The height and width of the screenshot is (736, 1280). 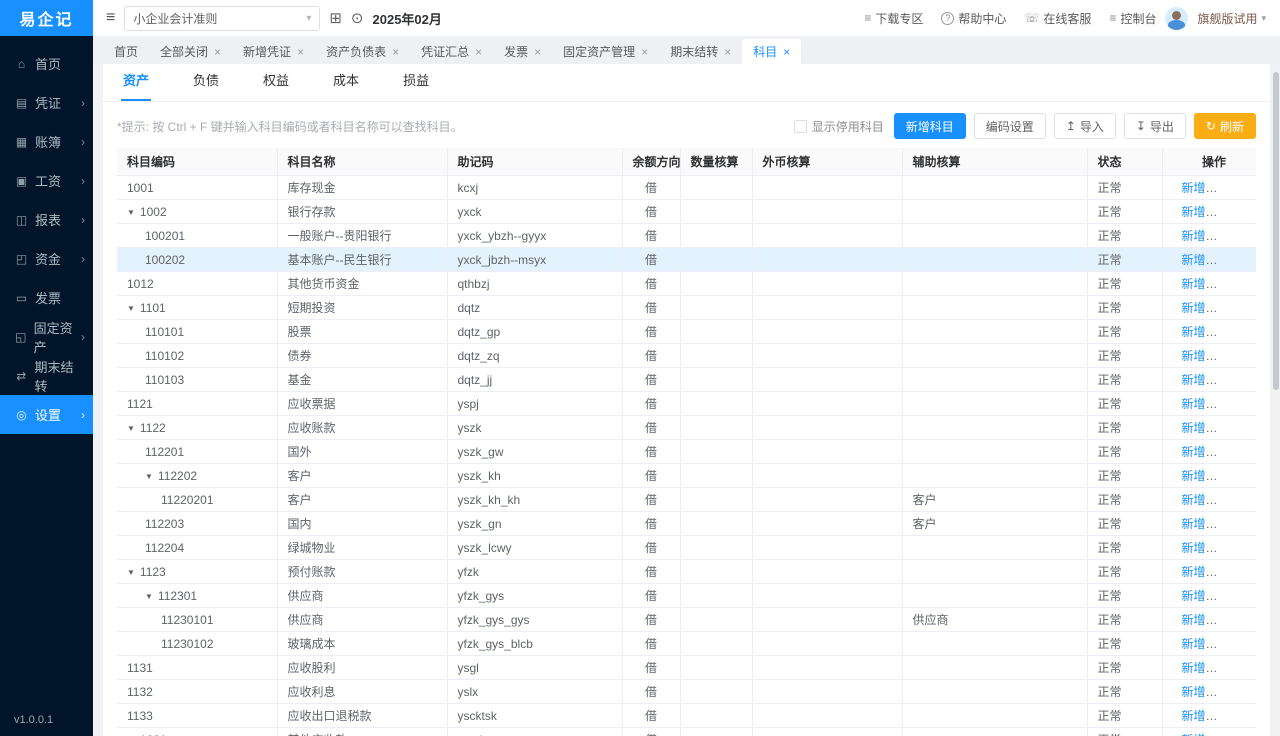 What do you see at coordinates (362, 51) in the screenshot?
I see `tab-balance-sheet: 资产负债表 ×` at bounding box center [362, 51].